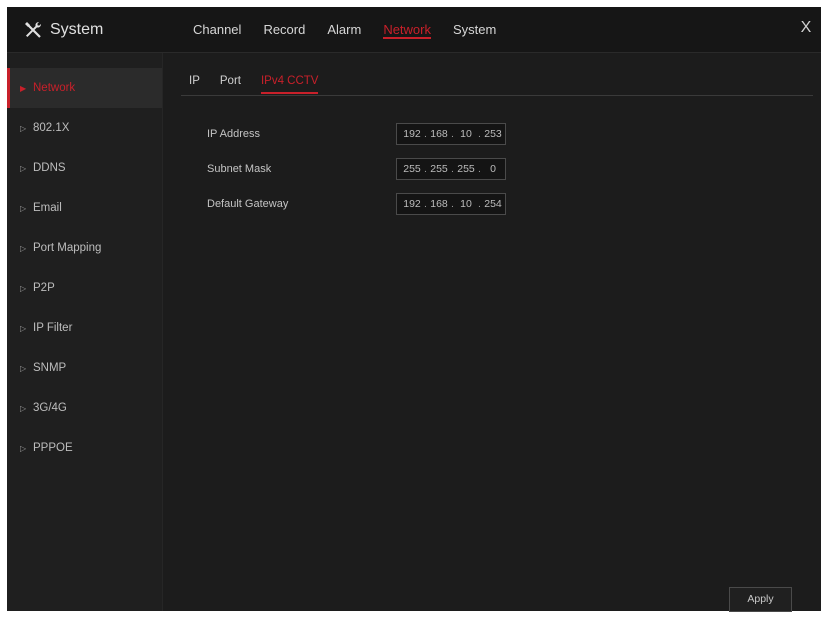  What do you see at coordinates (248, 204) in the screenshot?
I see `default-gateway-label: Default Gateway` at bounding box center [248, 204].